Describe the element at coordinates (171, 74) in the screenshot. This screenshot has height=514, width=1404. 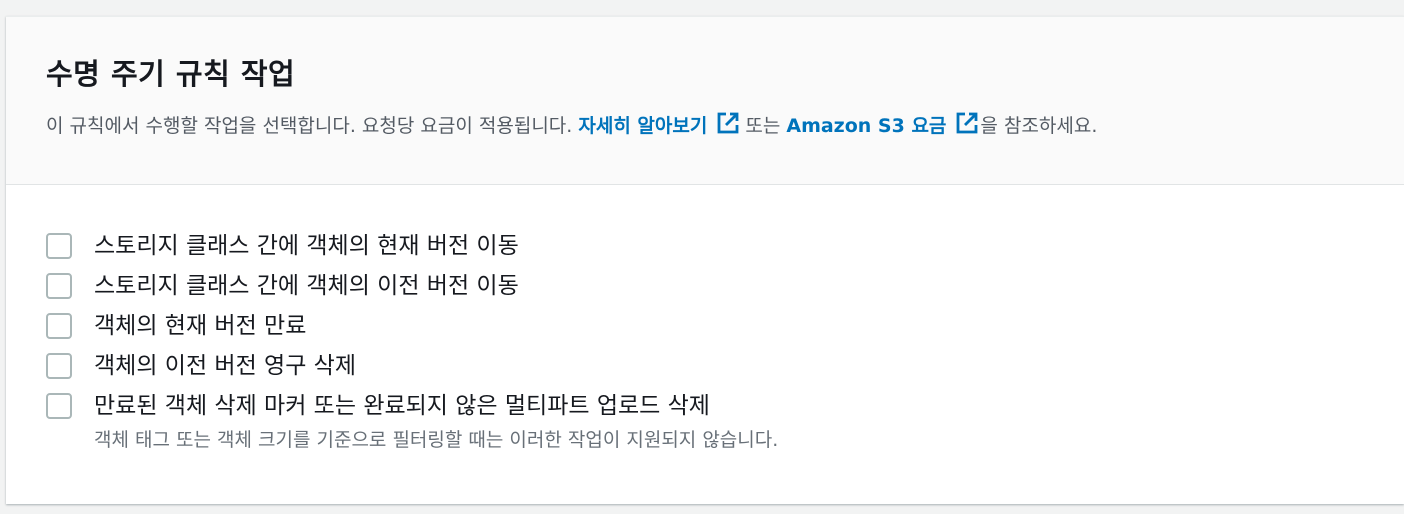
I see `panel-title: 수명 주기 규칙 작업` at that location.